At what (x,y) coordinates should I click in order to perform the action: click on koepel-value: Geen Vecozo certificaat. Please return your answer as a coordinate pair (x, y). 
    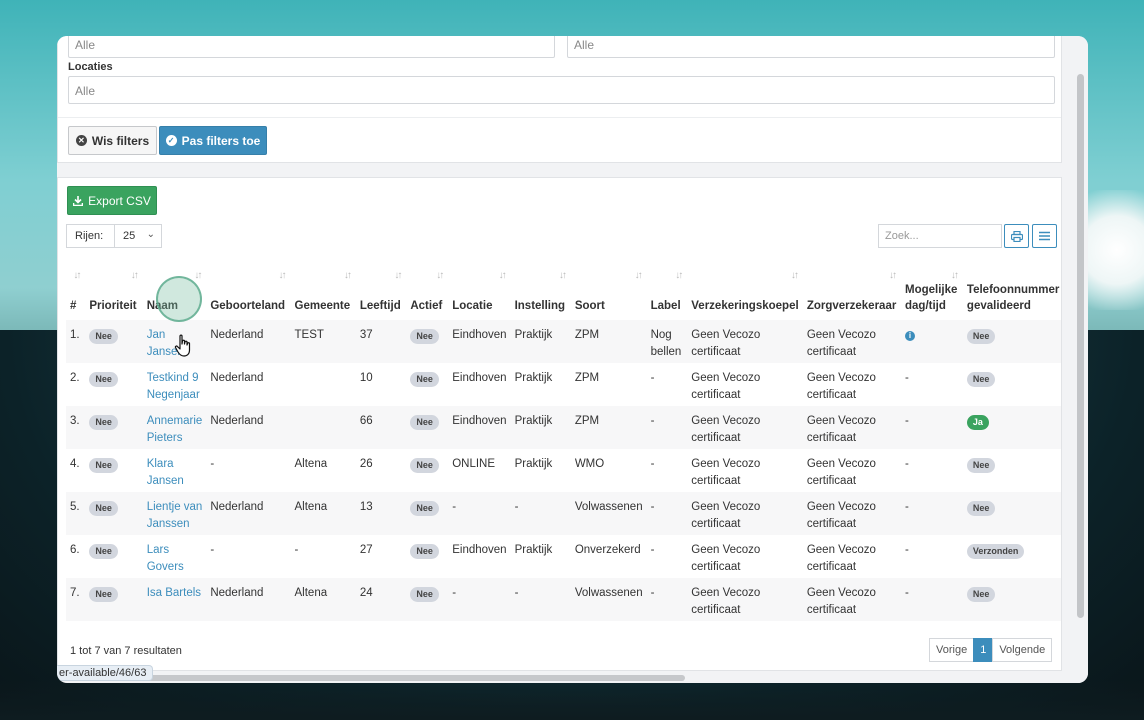
    Looking at the image, I should click on (726, 601).